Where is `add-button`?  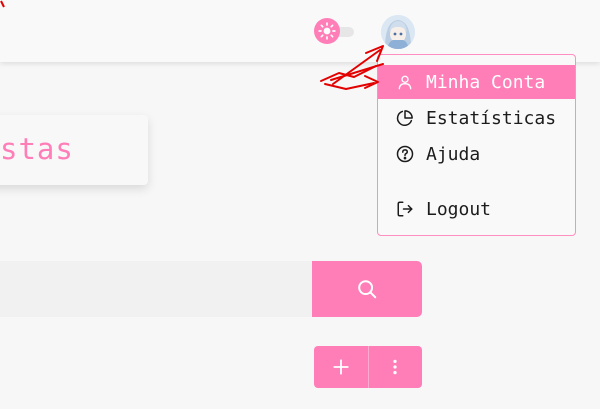 add-button is located at coordinates (341, 367).